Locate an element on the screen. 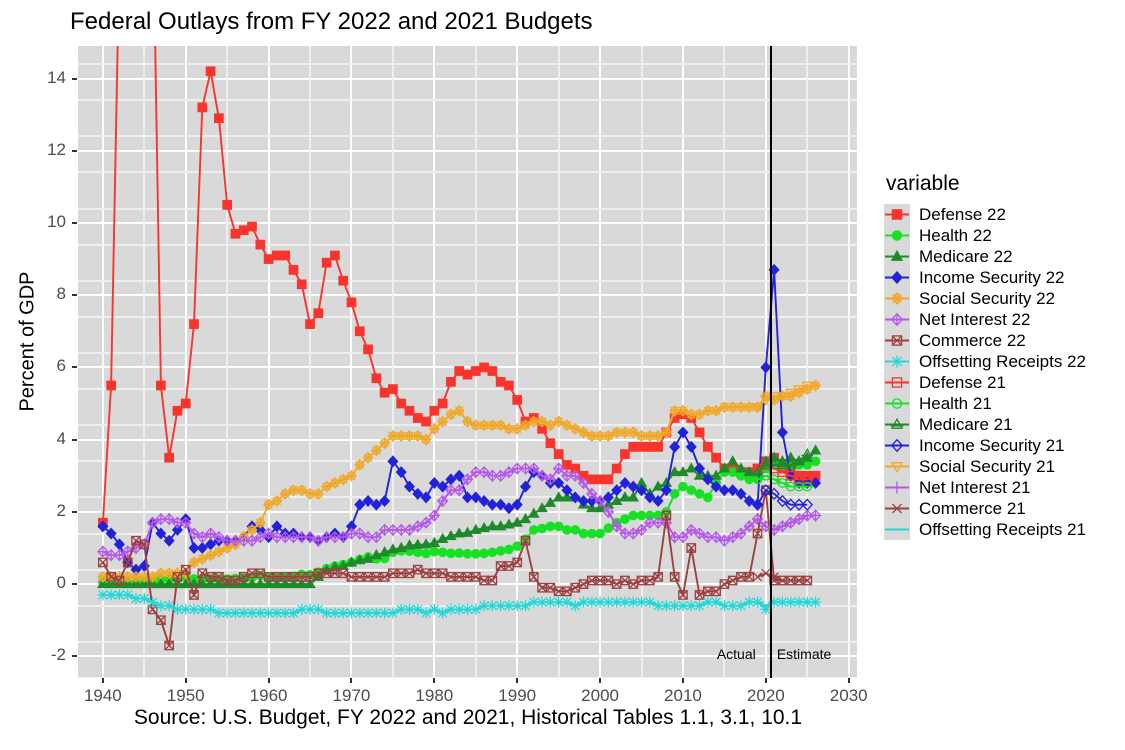 This screenshot has width=1125, height=750. legend-title: variable is located at coordinates (923, 183).